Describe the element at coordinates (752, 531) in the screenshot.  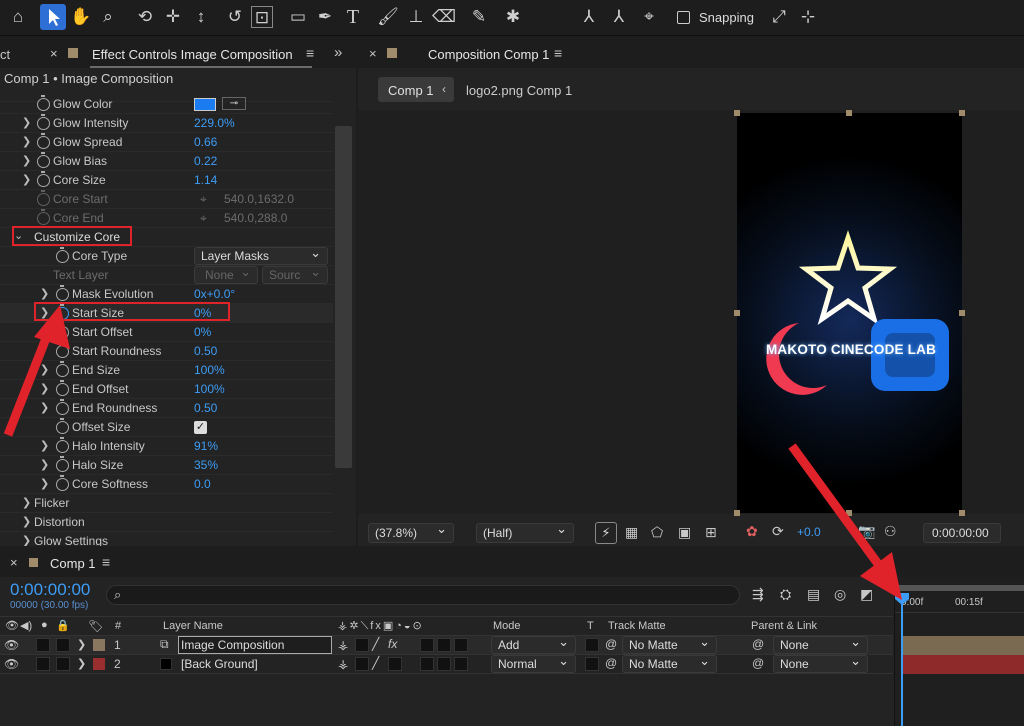
I see `color-channels-icon: ✿` at that location.